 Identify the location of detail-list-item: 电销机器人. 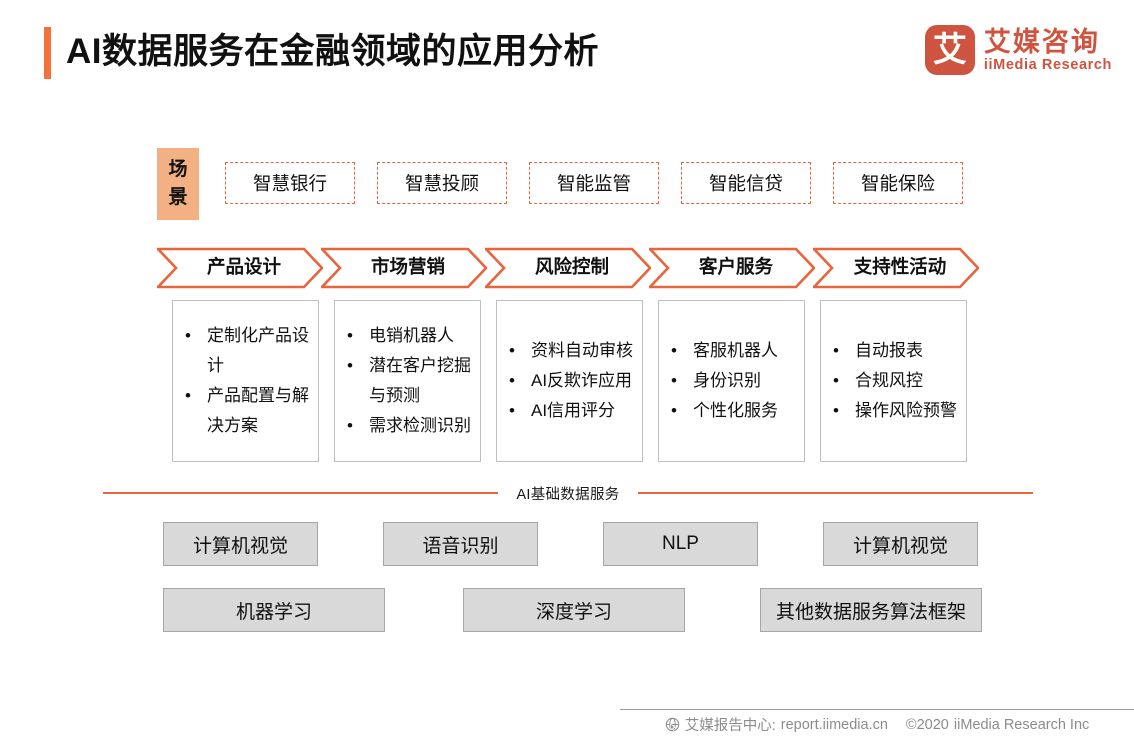
(408, 336).